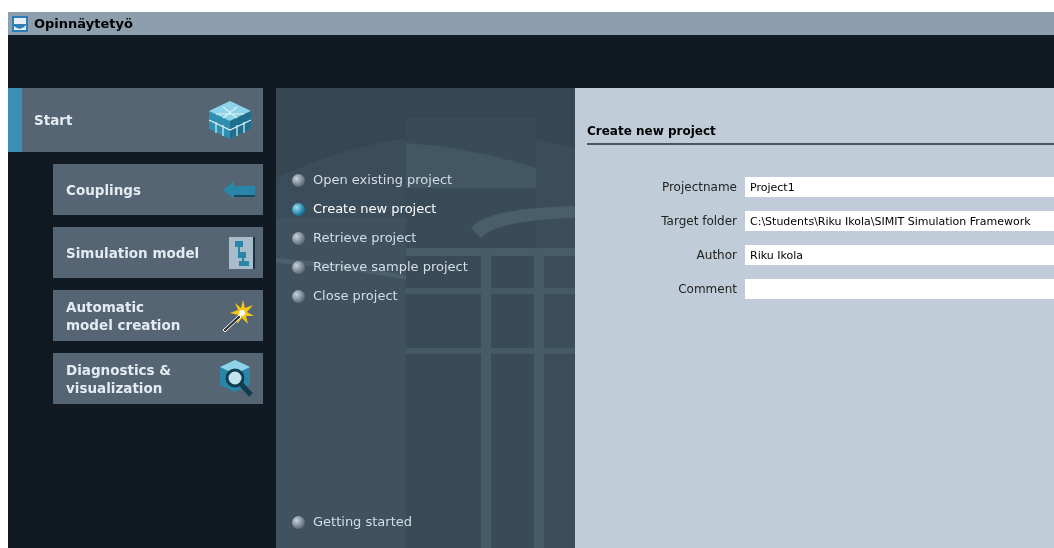  I want to click on cube-grid-icon, so click(230, 120).